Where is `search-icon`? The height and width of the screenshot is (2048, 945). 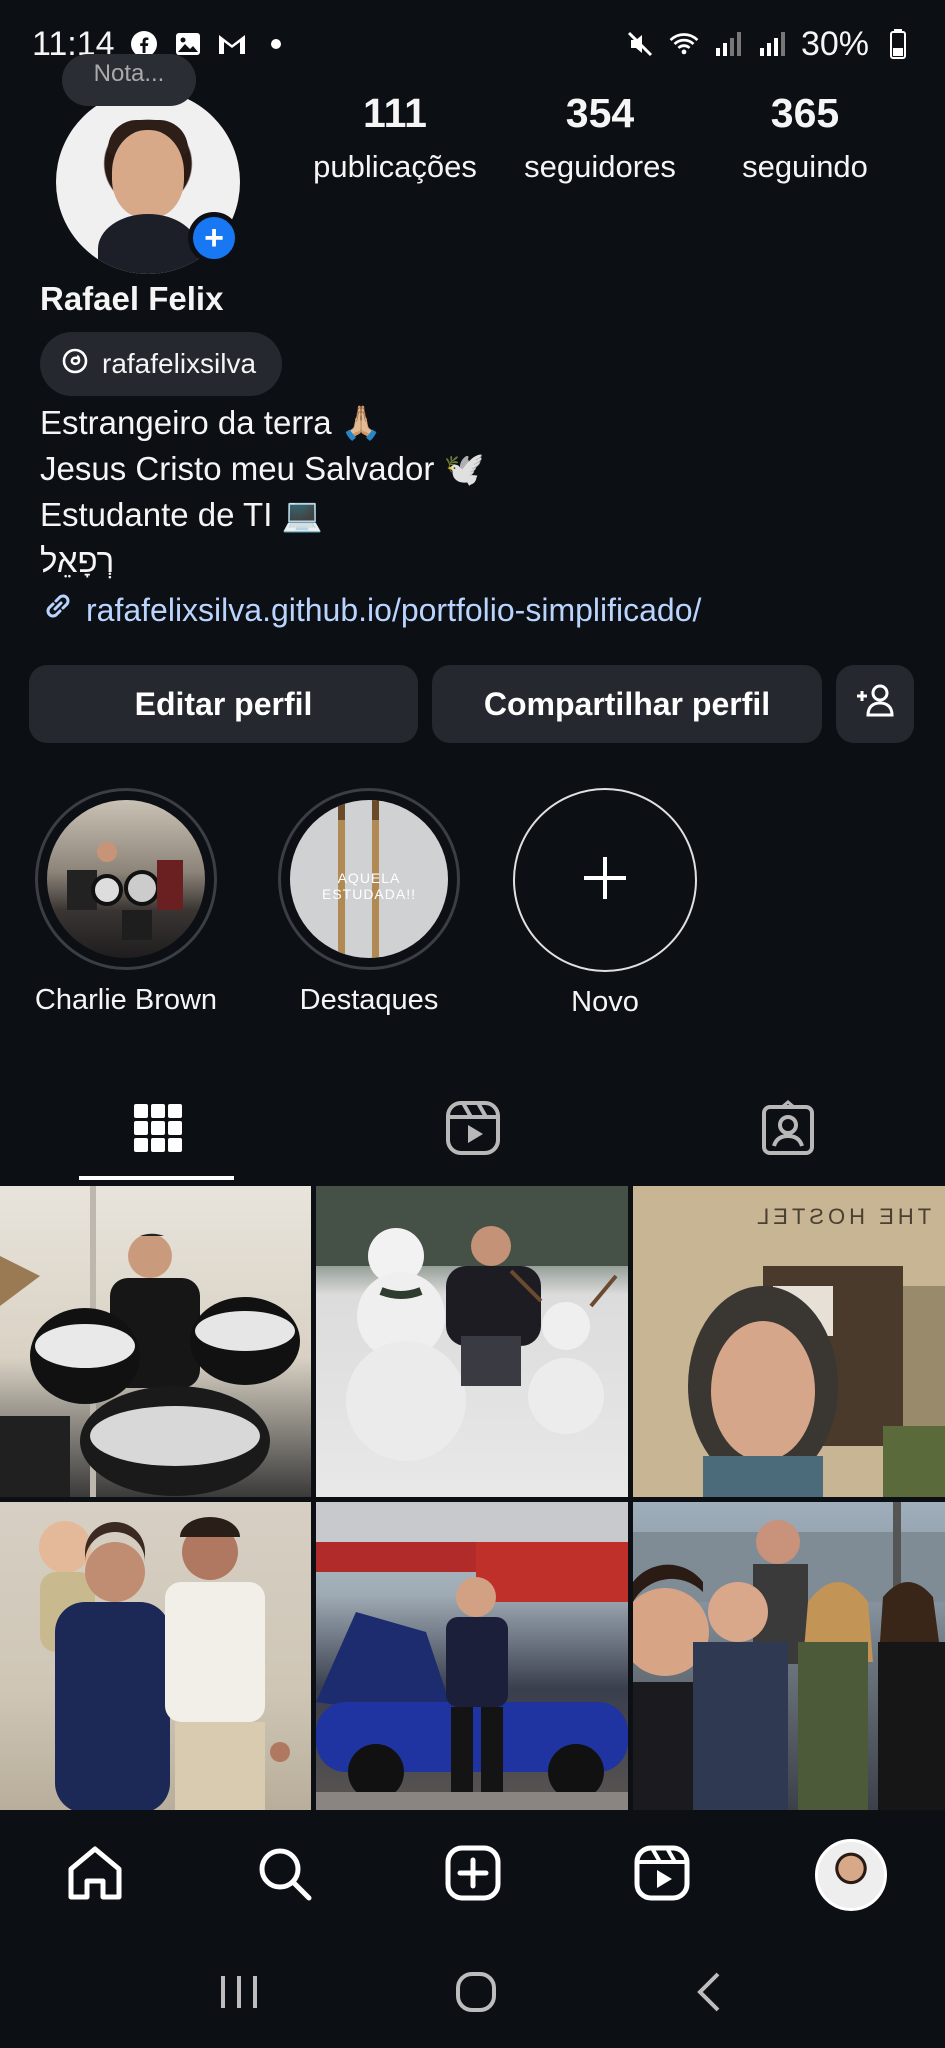 search-icon is located at coordinates (284, 1875).